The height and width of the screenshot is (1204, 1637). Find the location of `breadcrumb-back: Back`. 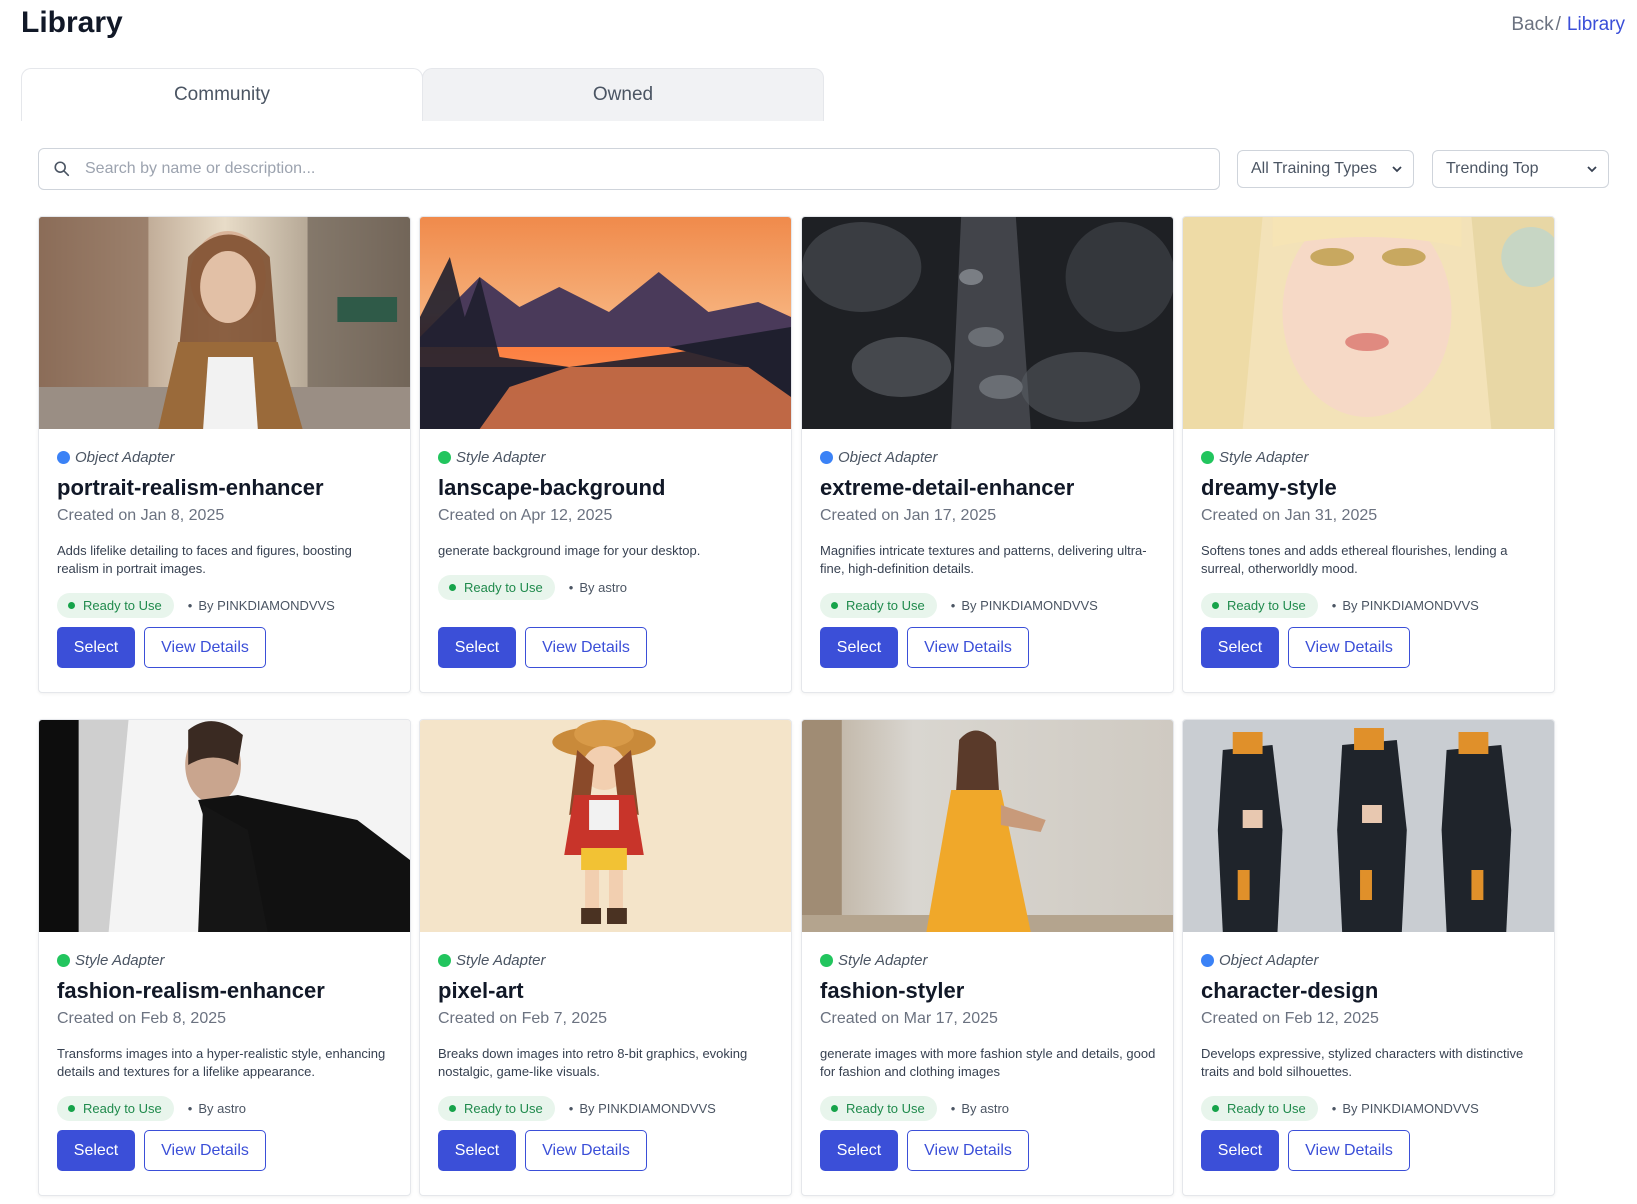

breadcrumb-back: Back is located at coordinates (1532, 24).